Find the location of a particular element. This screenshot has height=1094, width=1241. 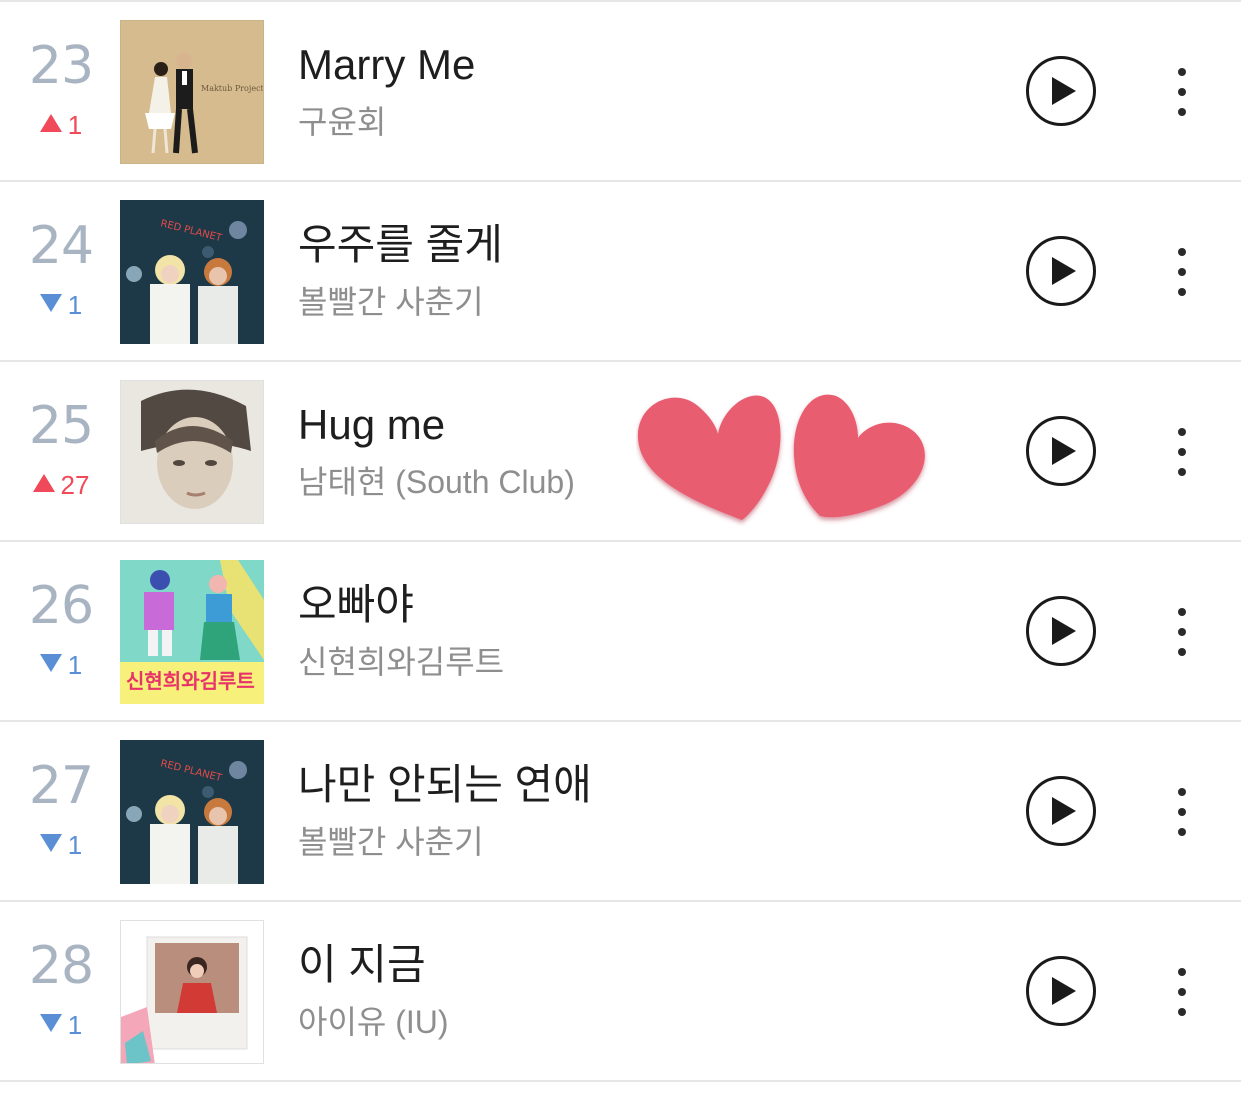

album-cover: Maktub Project Vol.3 is located at coordinates (192, 92).